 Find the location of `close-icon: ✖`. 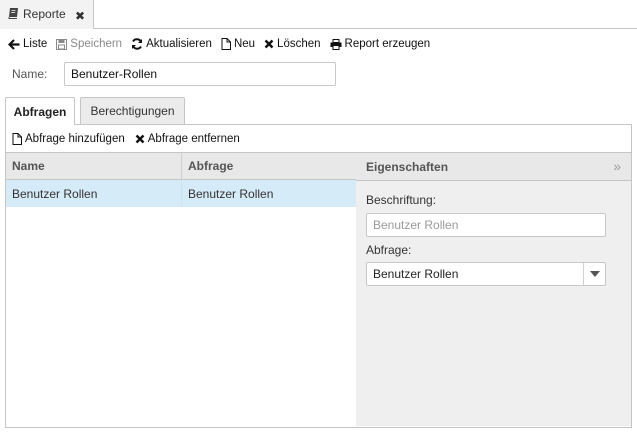

close-icon: ✖ is located at coordinates (80, 16).